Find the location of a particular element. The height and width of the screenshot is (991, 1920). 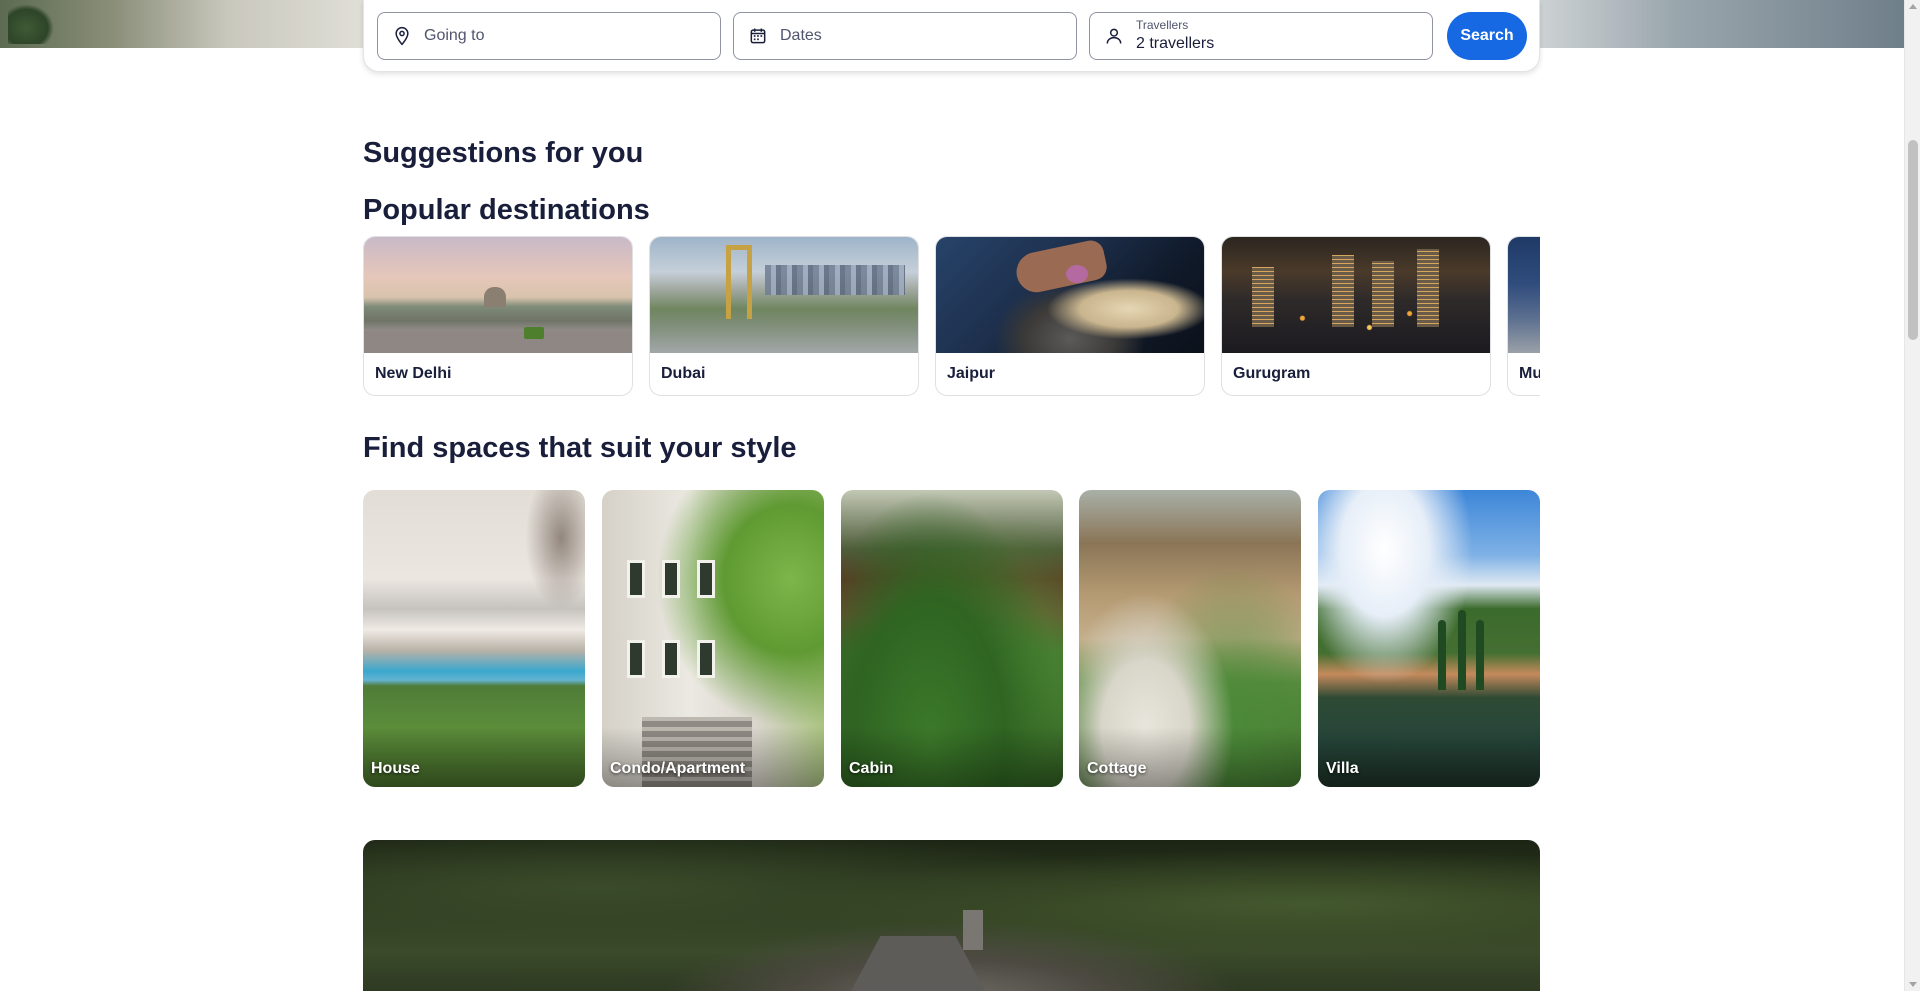

travellers-field: Travellers 2 travellers is located at coordinates (1261, 36).